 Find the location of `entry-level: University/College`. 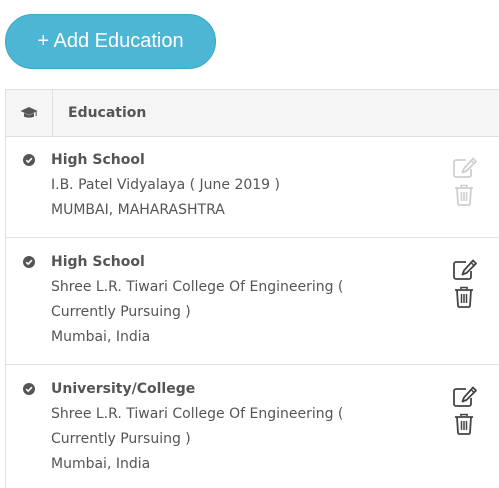

entry-level: University/College is located at coordinates (123, 389).